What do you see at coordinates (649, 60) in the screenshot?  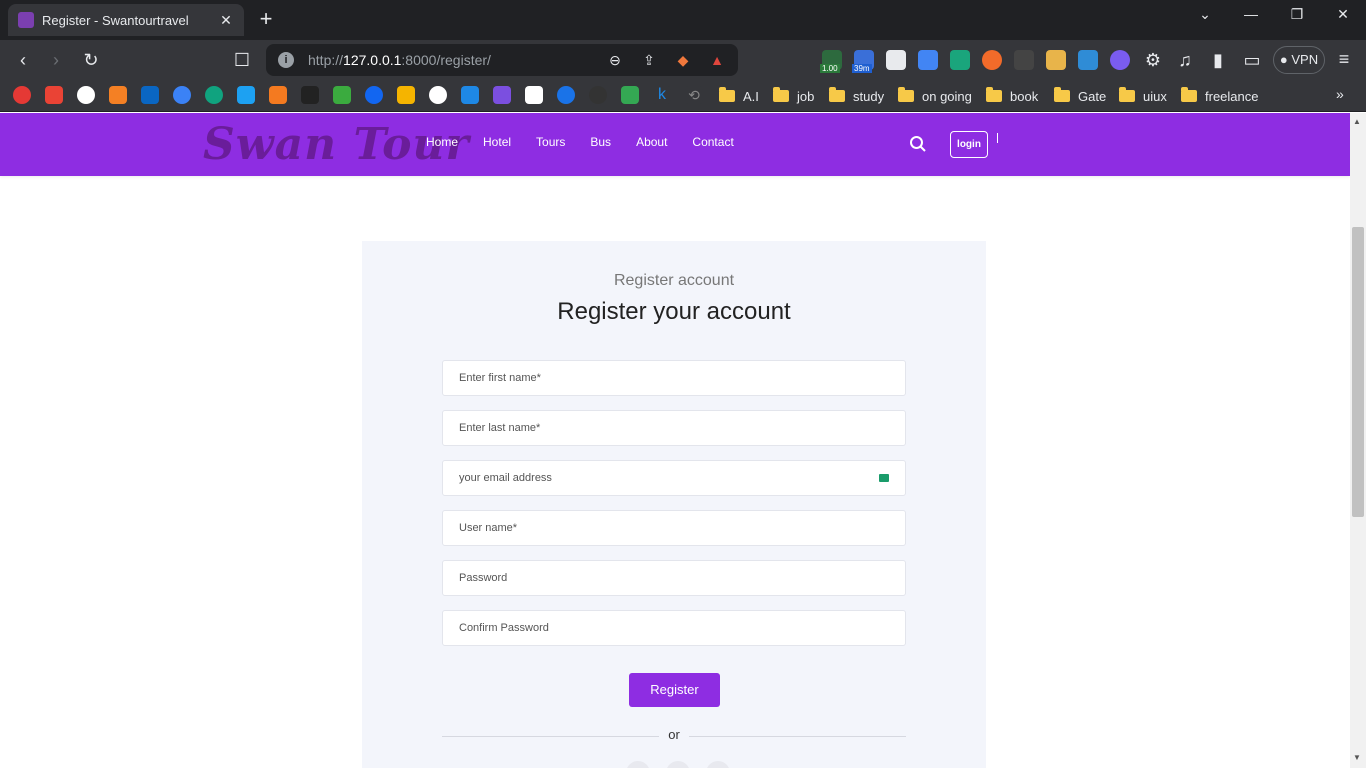 I see `share-icon: ⇪` at bounding box center [649, 60].